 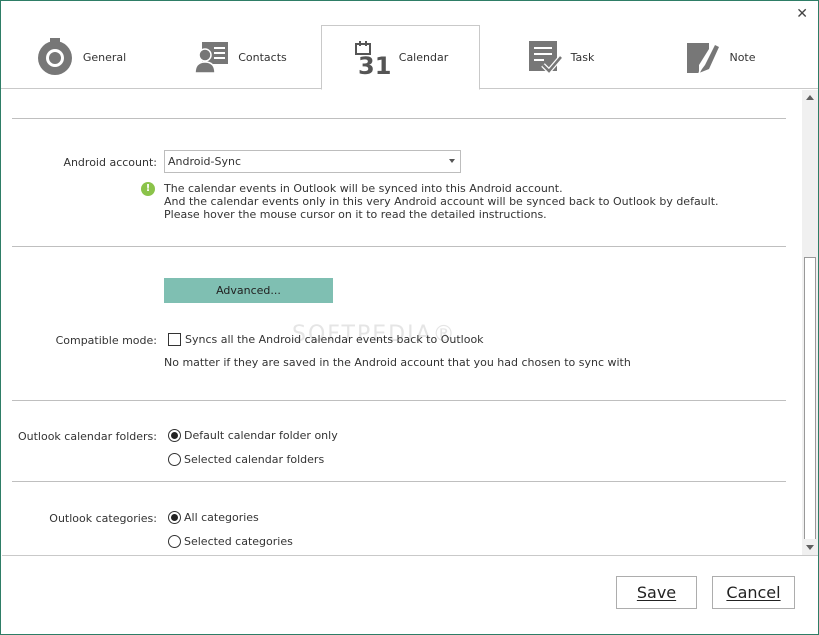 I want to click on android-account-select: Android-Sync, so click(x=312, y=161).